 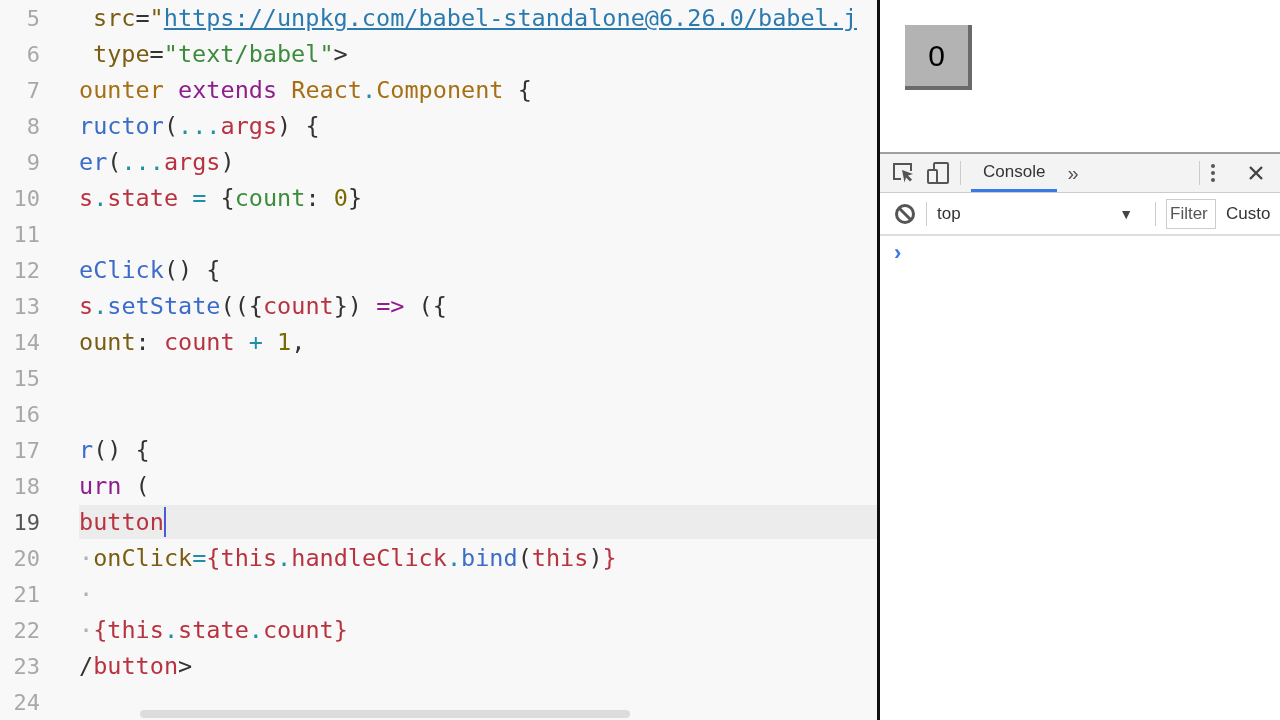 What do you see at coordinates (1213, 173) in the screenshot?
I see `kebab-menu-icon` at bounding box center [1213, 173].